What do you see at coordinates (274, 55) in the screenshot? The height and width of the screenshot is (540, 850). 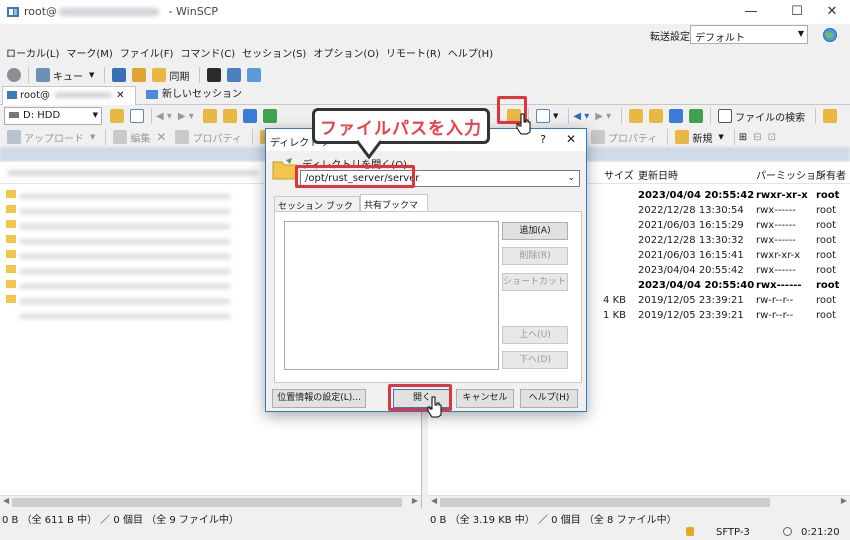 I see `menu-session: セッション(S)` at bounding box center [274, 55].